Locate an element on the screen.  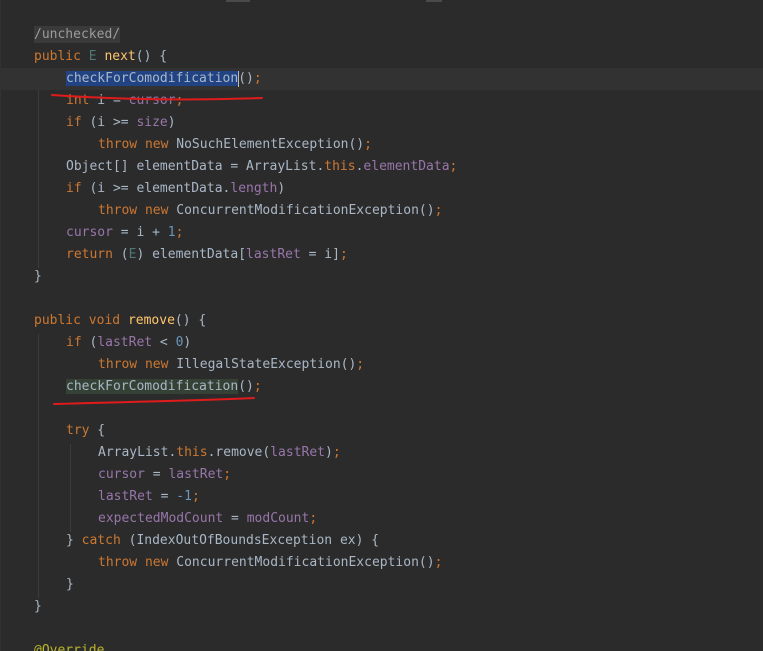
code-text: ( is located at coordinates (120, 254).